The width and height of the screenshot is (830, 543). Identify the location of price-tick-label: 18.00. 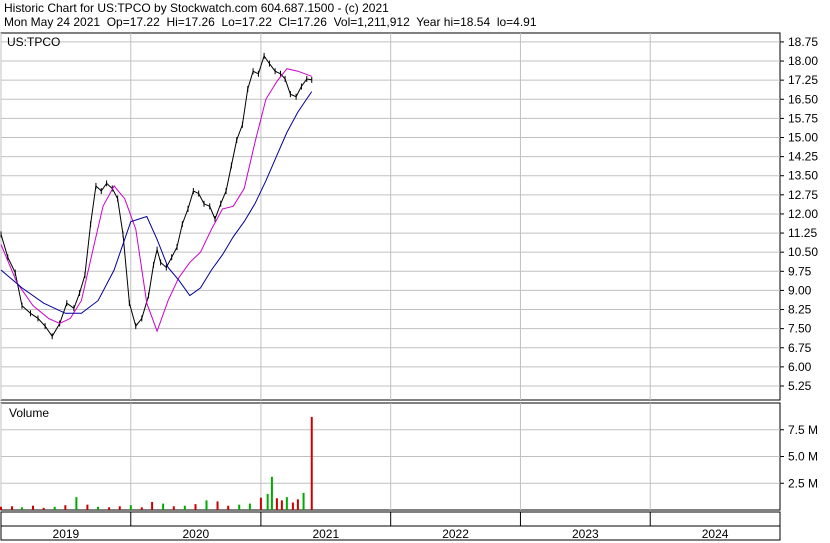
(803, 61).